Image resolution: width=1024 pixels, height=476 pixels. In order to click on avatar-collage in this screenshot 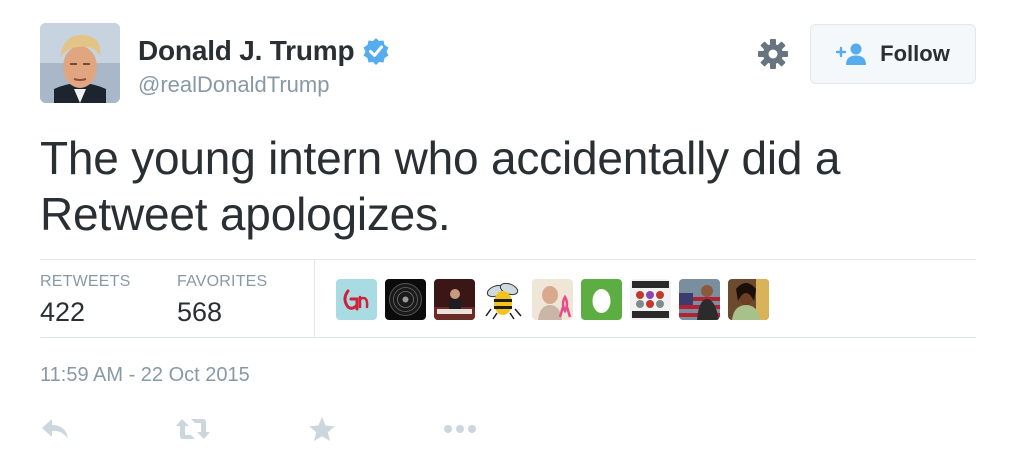, I will do `click(650, 299)`.